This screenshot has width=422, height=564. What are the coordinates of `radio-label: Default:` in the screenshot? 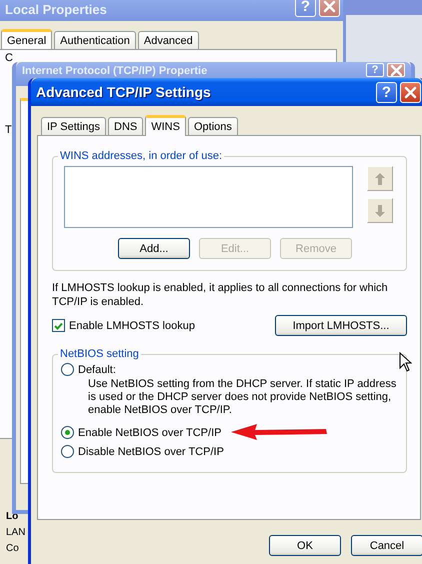 It's located at (97, 370).